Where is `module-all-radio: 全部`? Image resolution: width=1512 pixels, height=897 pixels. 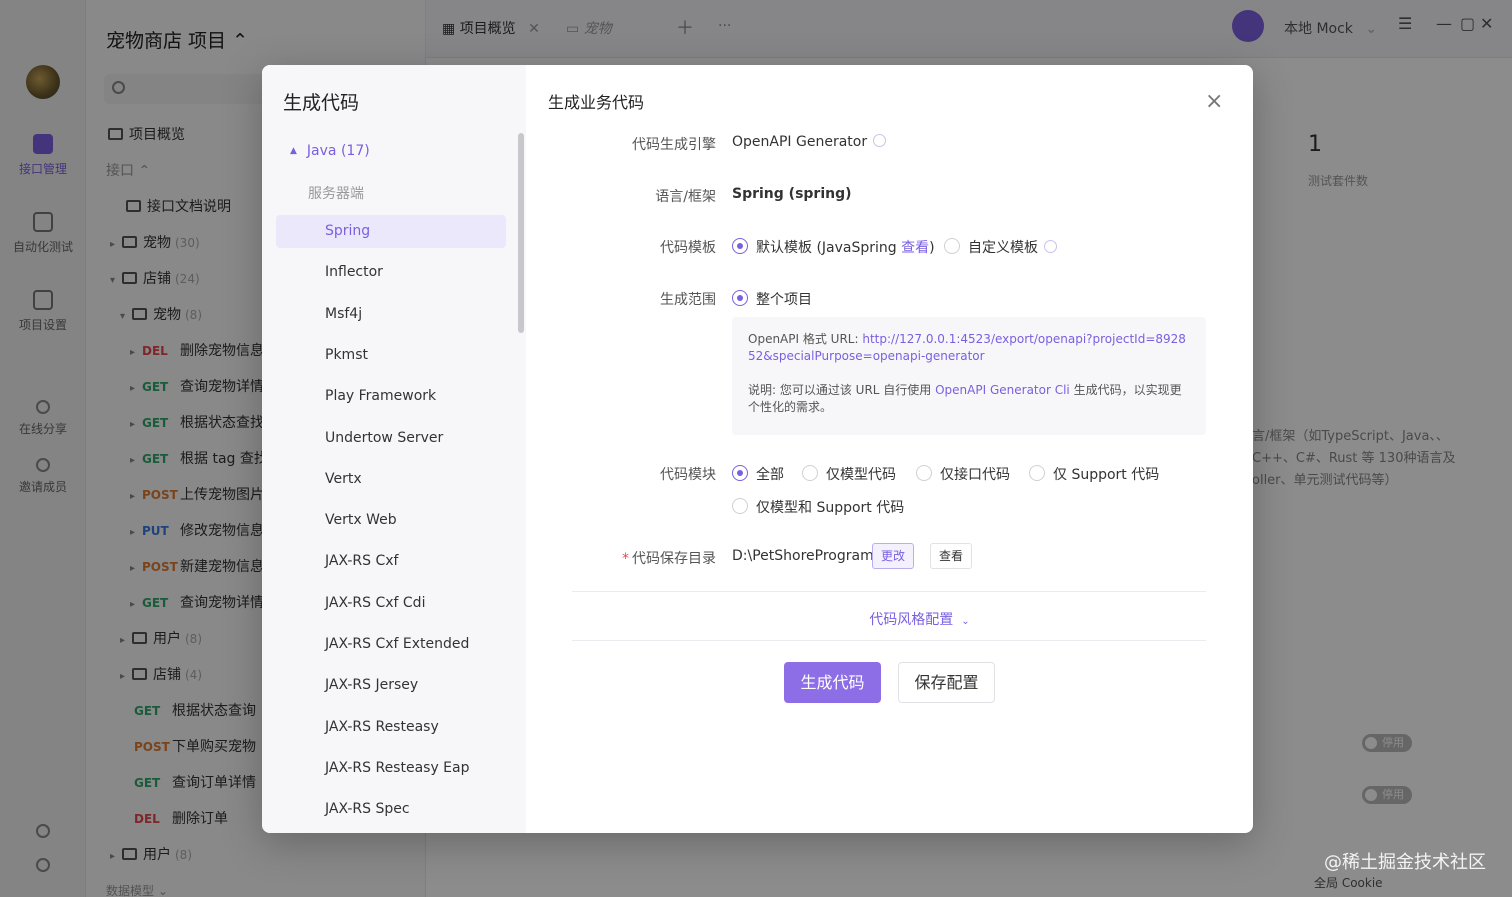 module-all-radio: 全部 is located at coordinates (758, 474).